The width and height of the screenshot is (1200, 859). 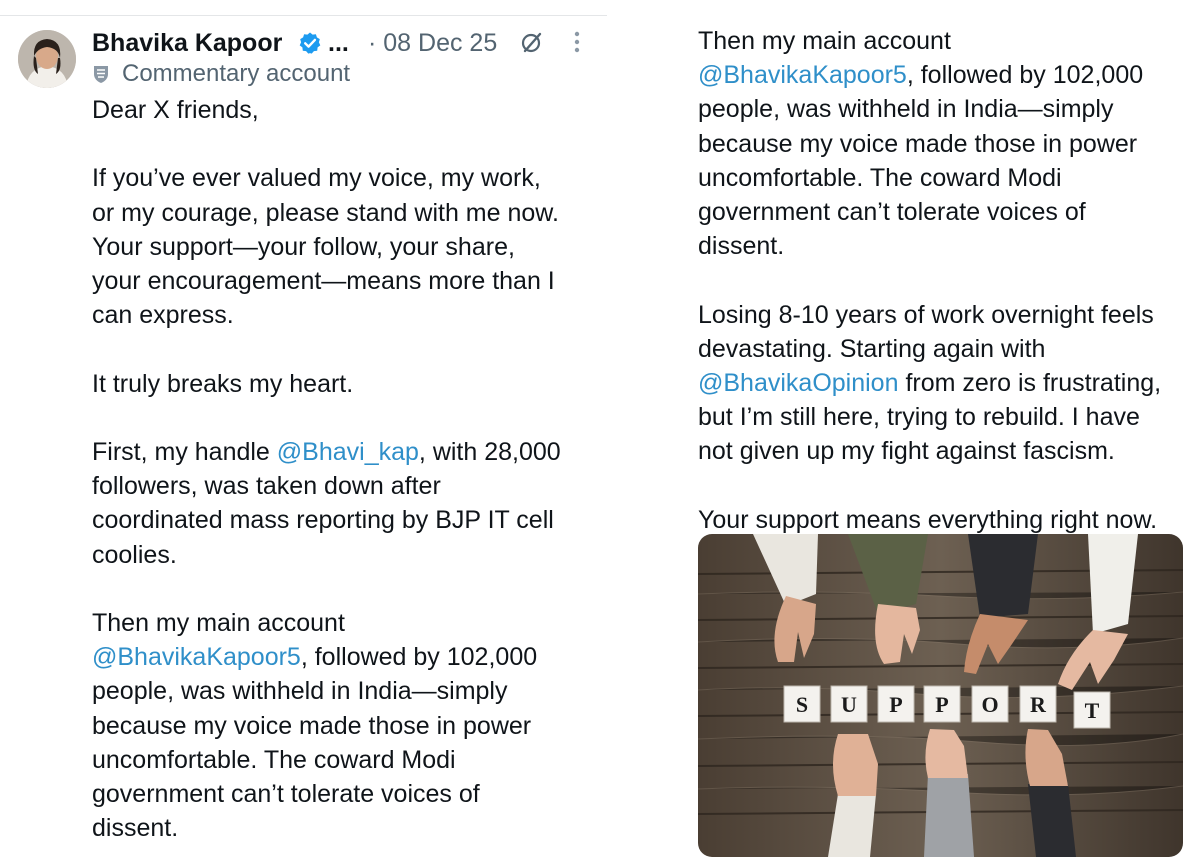 I want to click on mention-link: @Bhavi_kap, so click(x=348, y=452).